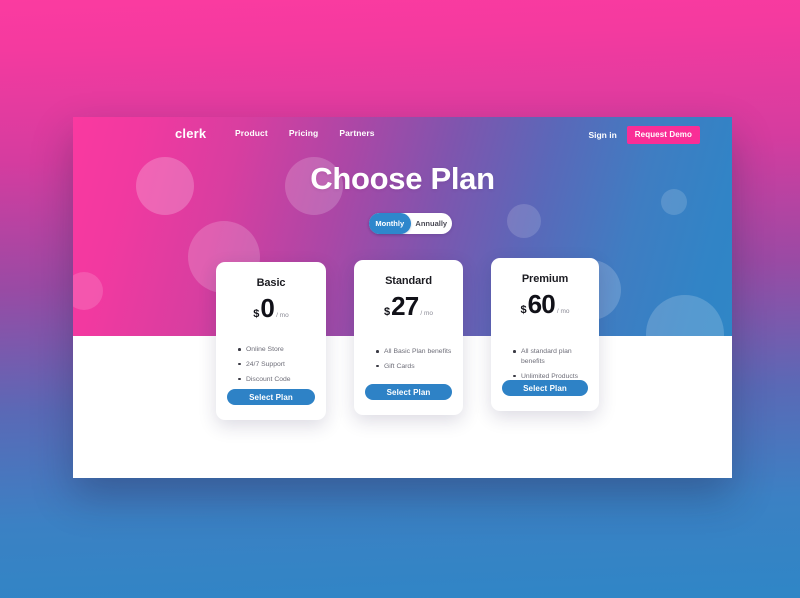  I want to click on toggle-option-annually: Annually, so click(432, 223).